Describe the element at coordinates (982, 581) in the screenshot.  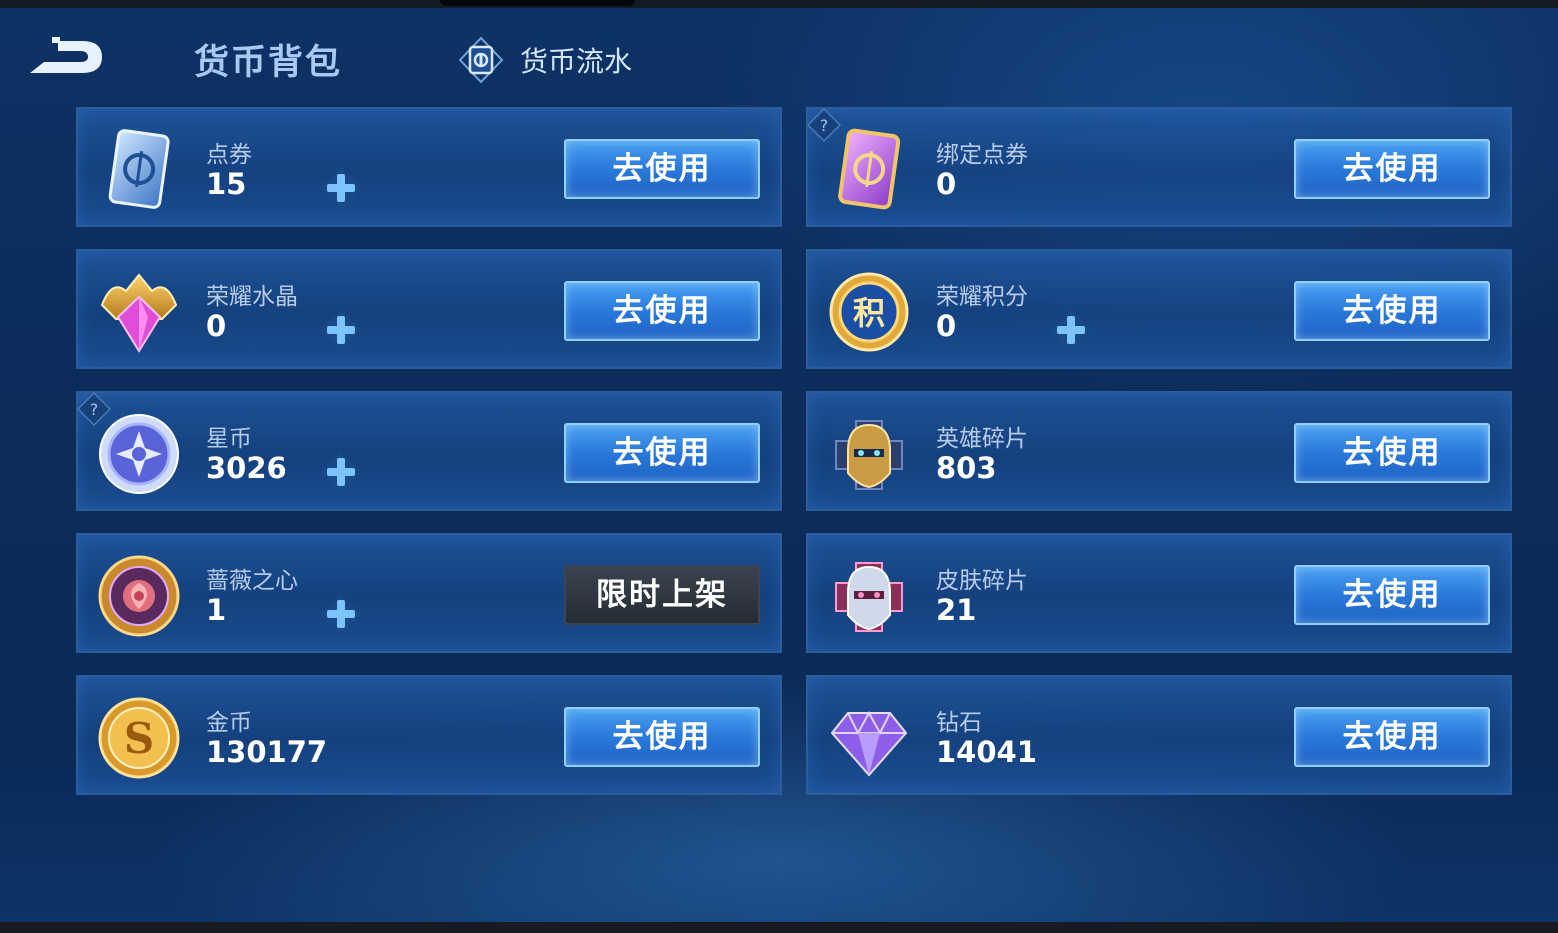
I see `currency-name: 皮肤碎片` at that location.